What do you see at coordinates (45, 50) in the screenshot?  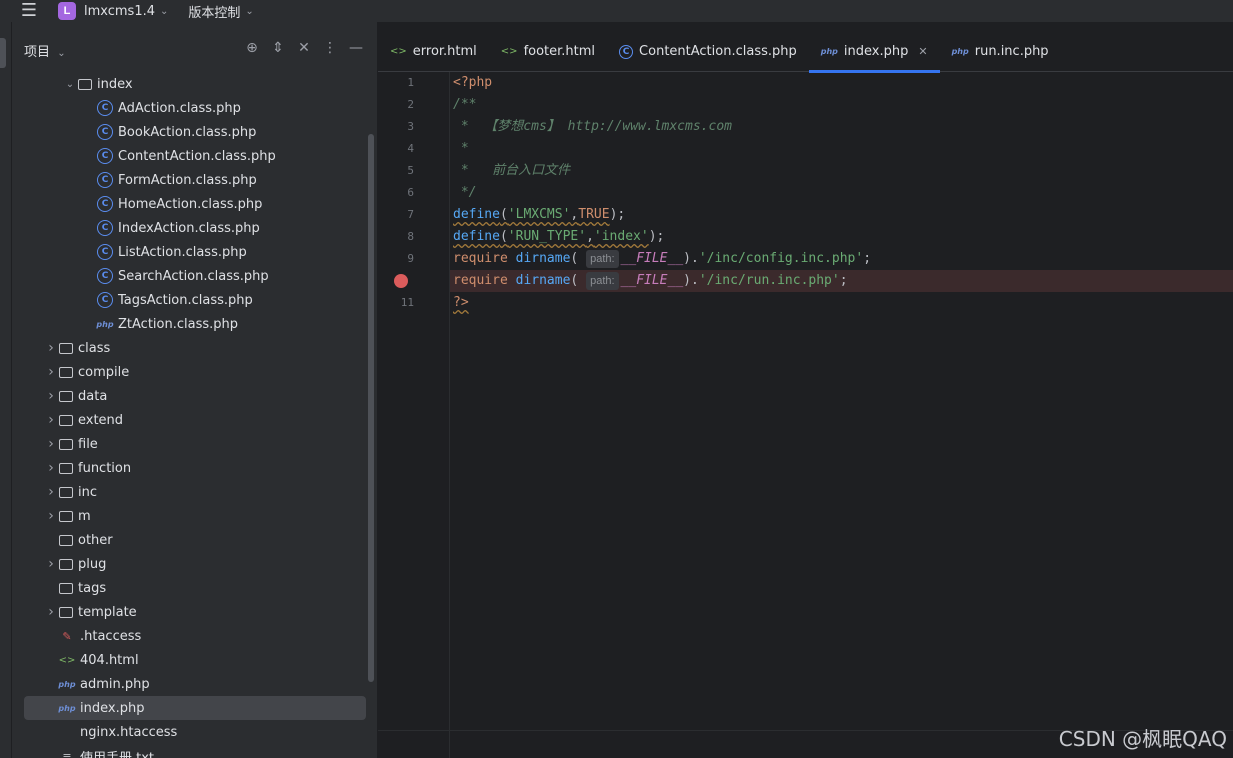 I see `project-panel-title: 项目 ⌄` at bounding box center [45, 50].